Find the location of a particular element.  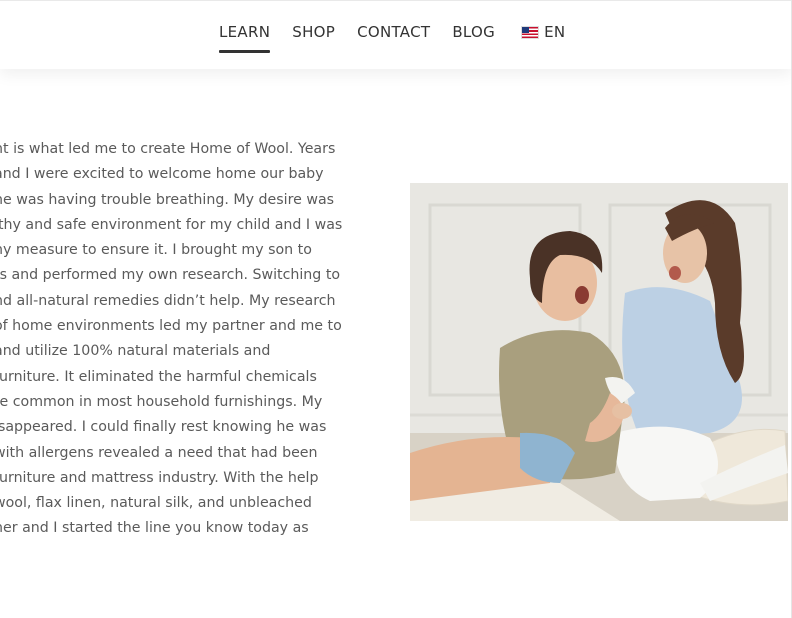

language-selector: EN is located at coordinates (543, 32).